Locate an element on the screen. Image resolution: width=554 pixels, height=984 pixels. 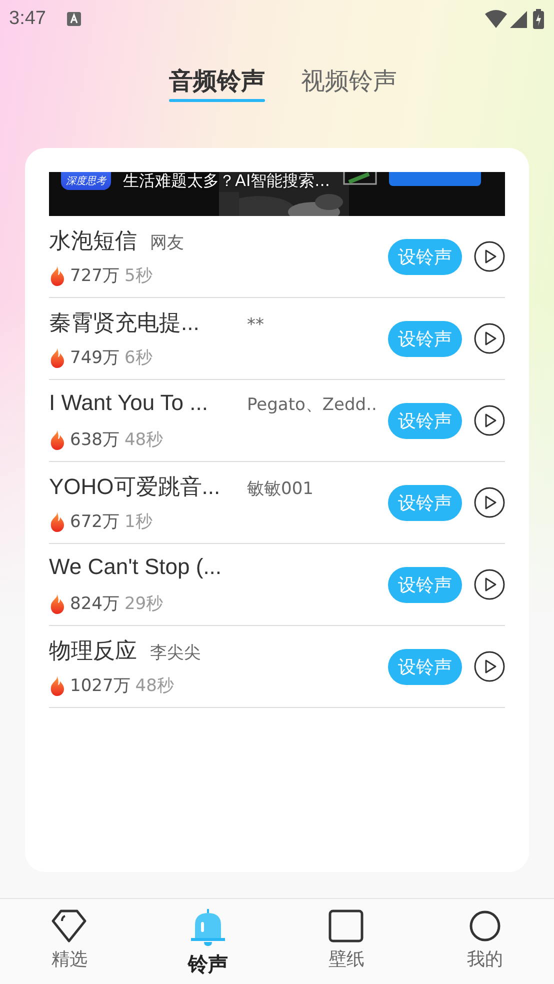
tab: 视频铃声 is located at coordinates (349, 81).